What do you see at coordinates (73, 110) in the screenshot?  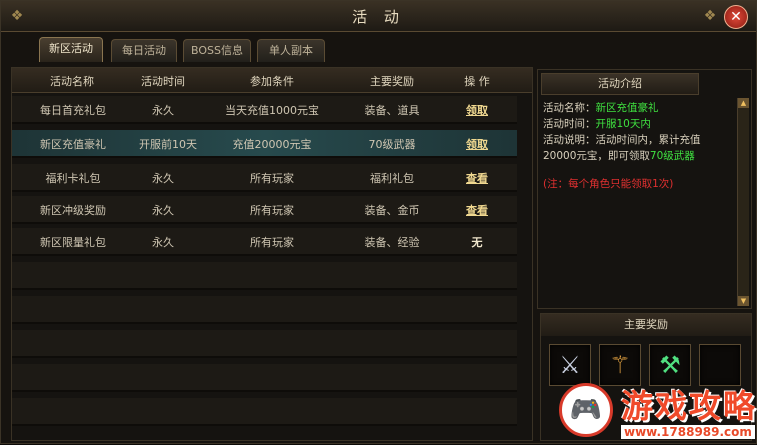 I see `row-name: 每日首充礼包` at bounding box center [73, 110].